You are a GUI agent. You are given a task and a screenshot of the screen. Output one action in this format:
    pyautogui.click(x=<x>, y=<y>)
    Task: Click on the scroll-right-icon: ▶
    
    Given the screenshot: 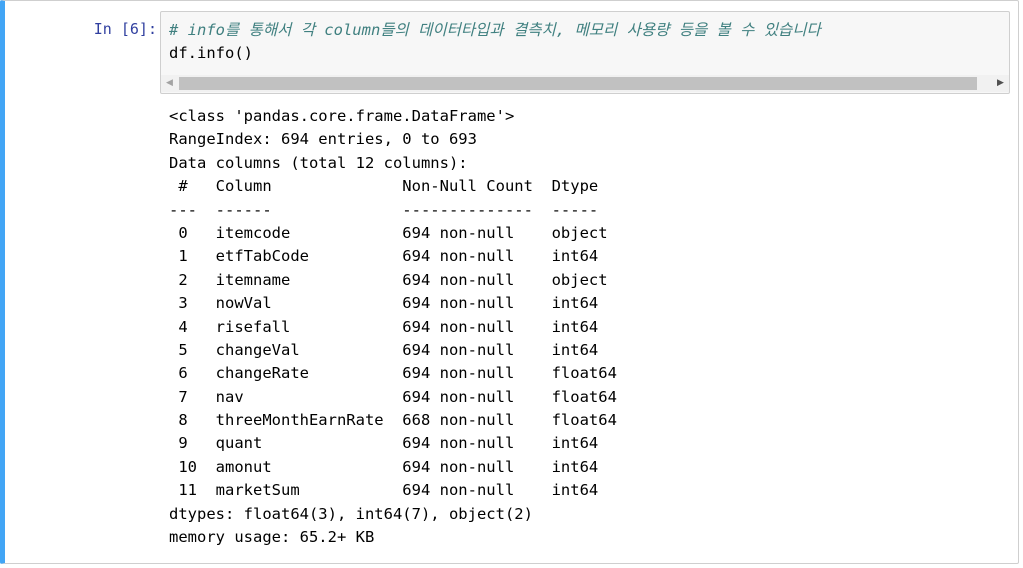 What is the action you would take?
    pyautogui.click(x=1000, y=83)
    